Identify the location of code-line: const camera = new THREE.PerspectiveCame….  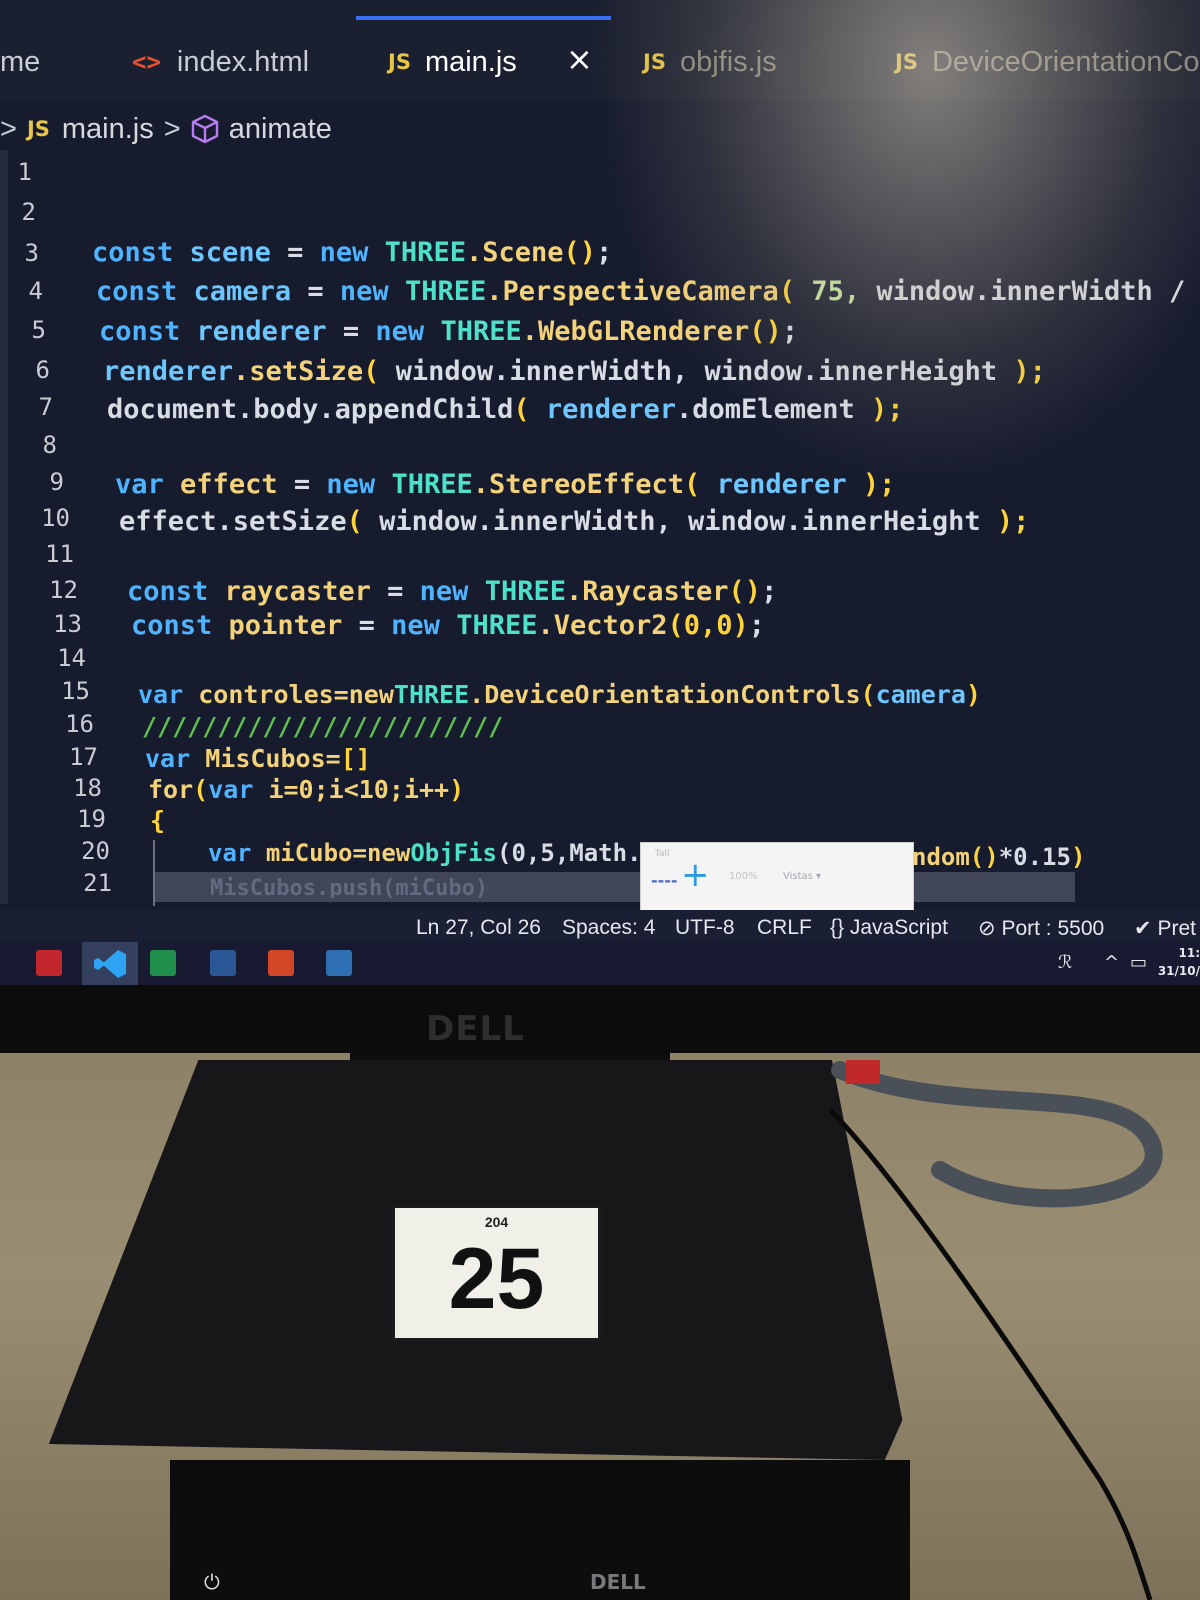
(641, 291).